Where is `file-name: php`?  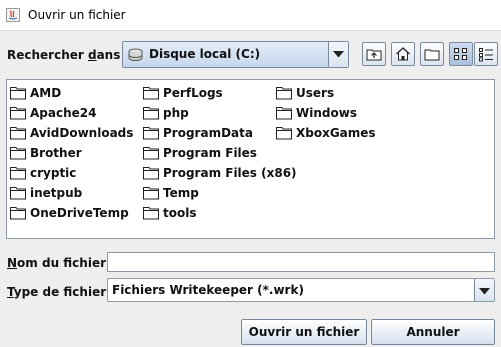
file-name: php is located at coordinates (176, 113).